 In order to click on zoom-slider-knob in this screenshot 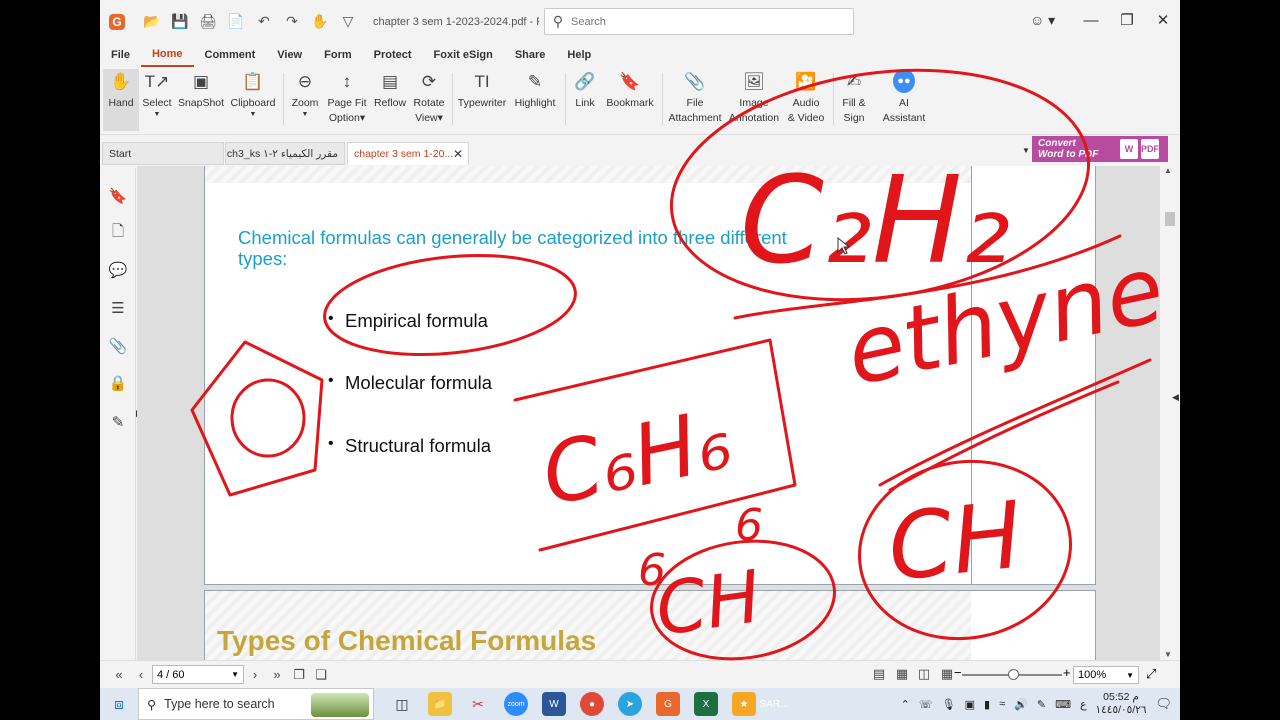, I will do `click(1013, 674)`.